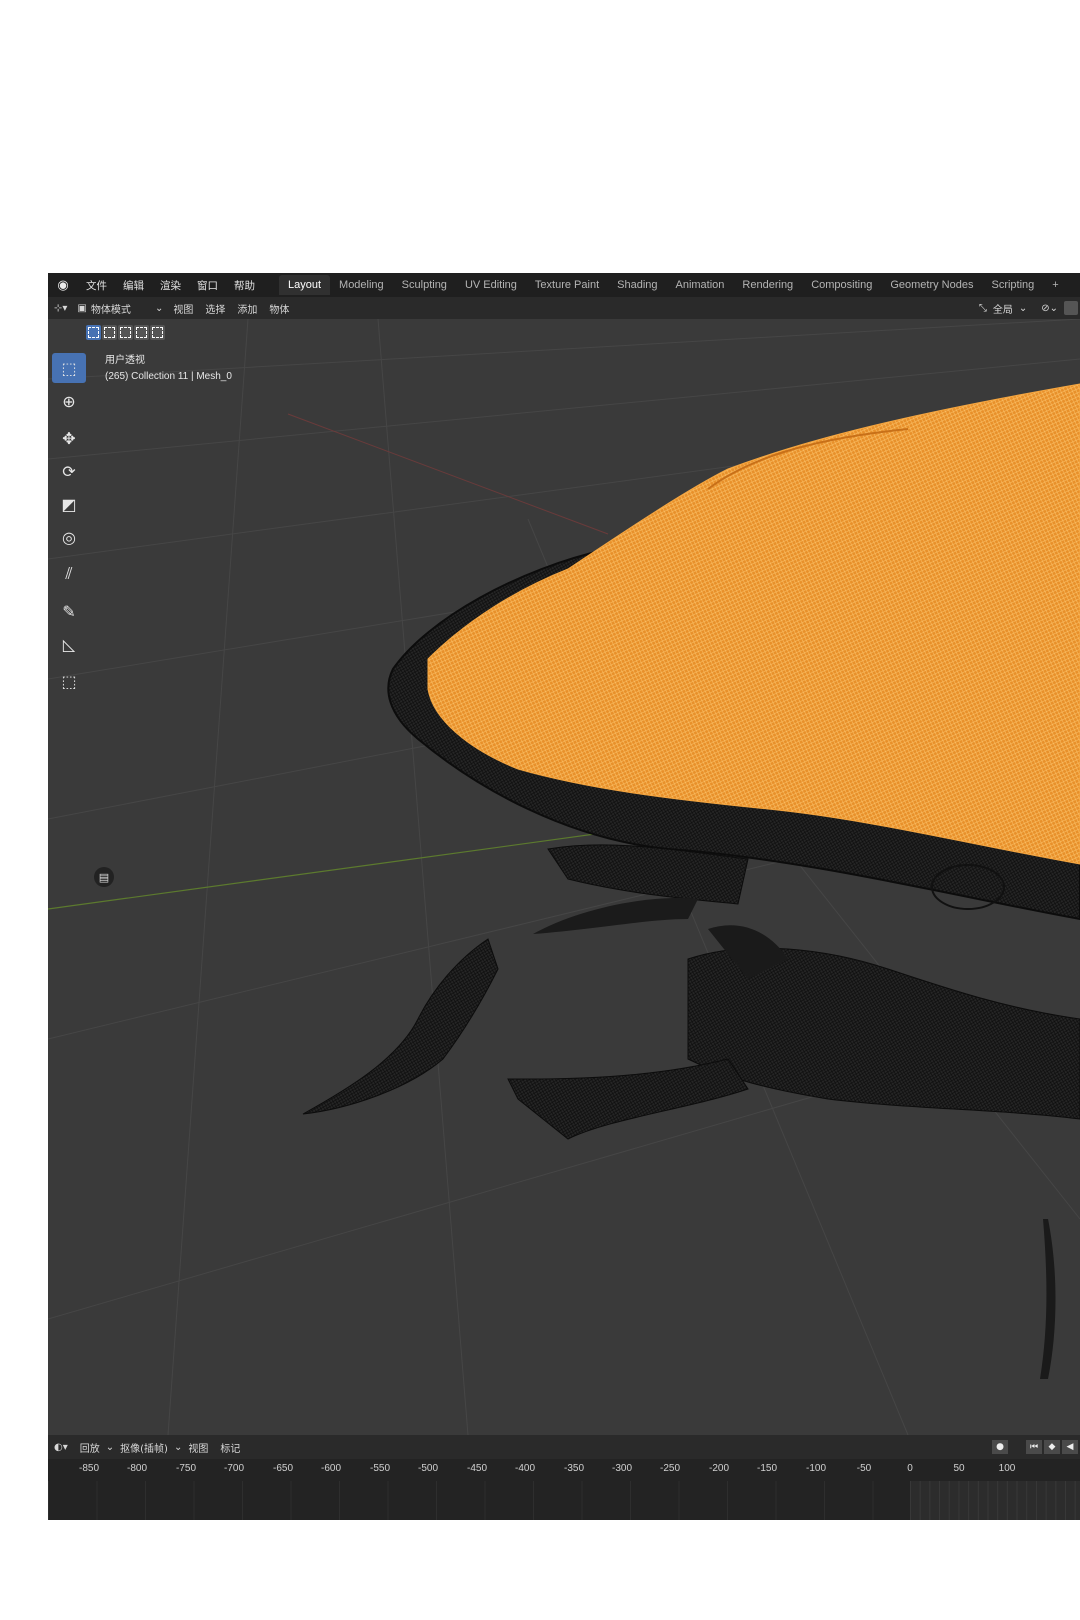  Describe the element at coordinates (69, 644) in the screenshot. I see `measure-tool-icon: ◺` at that location.